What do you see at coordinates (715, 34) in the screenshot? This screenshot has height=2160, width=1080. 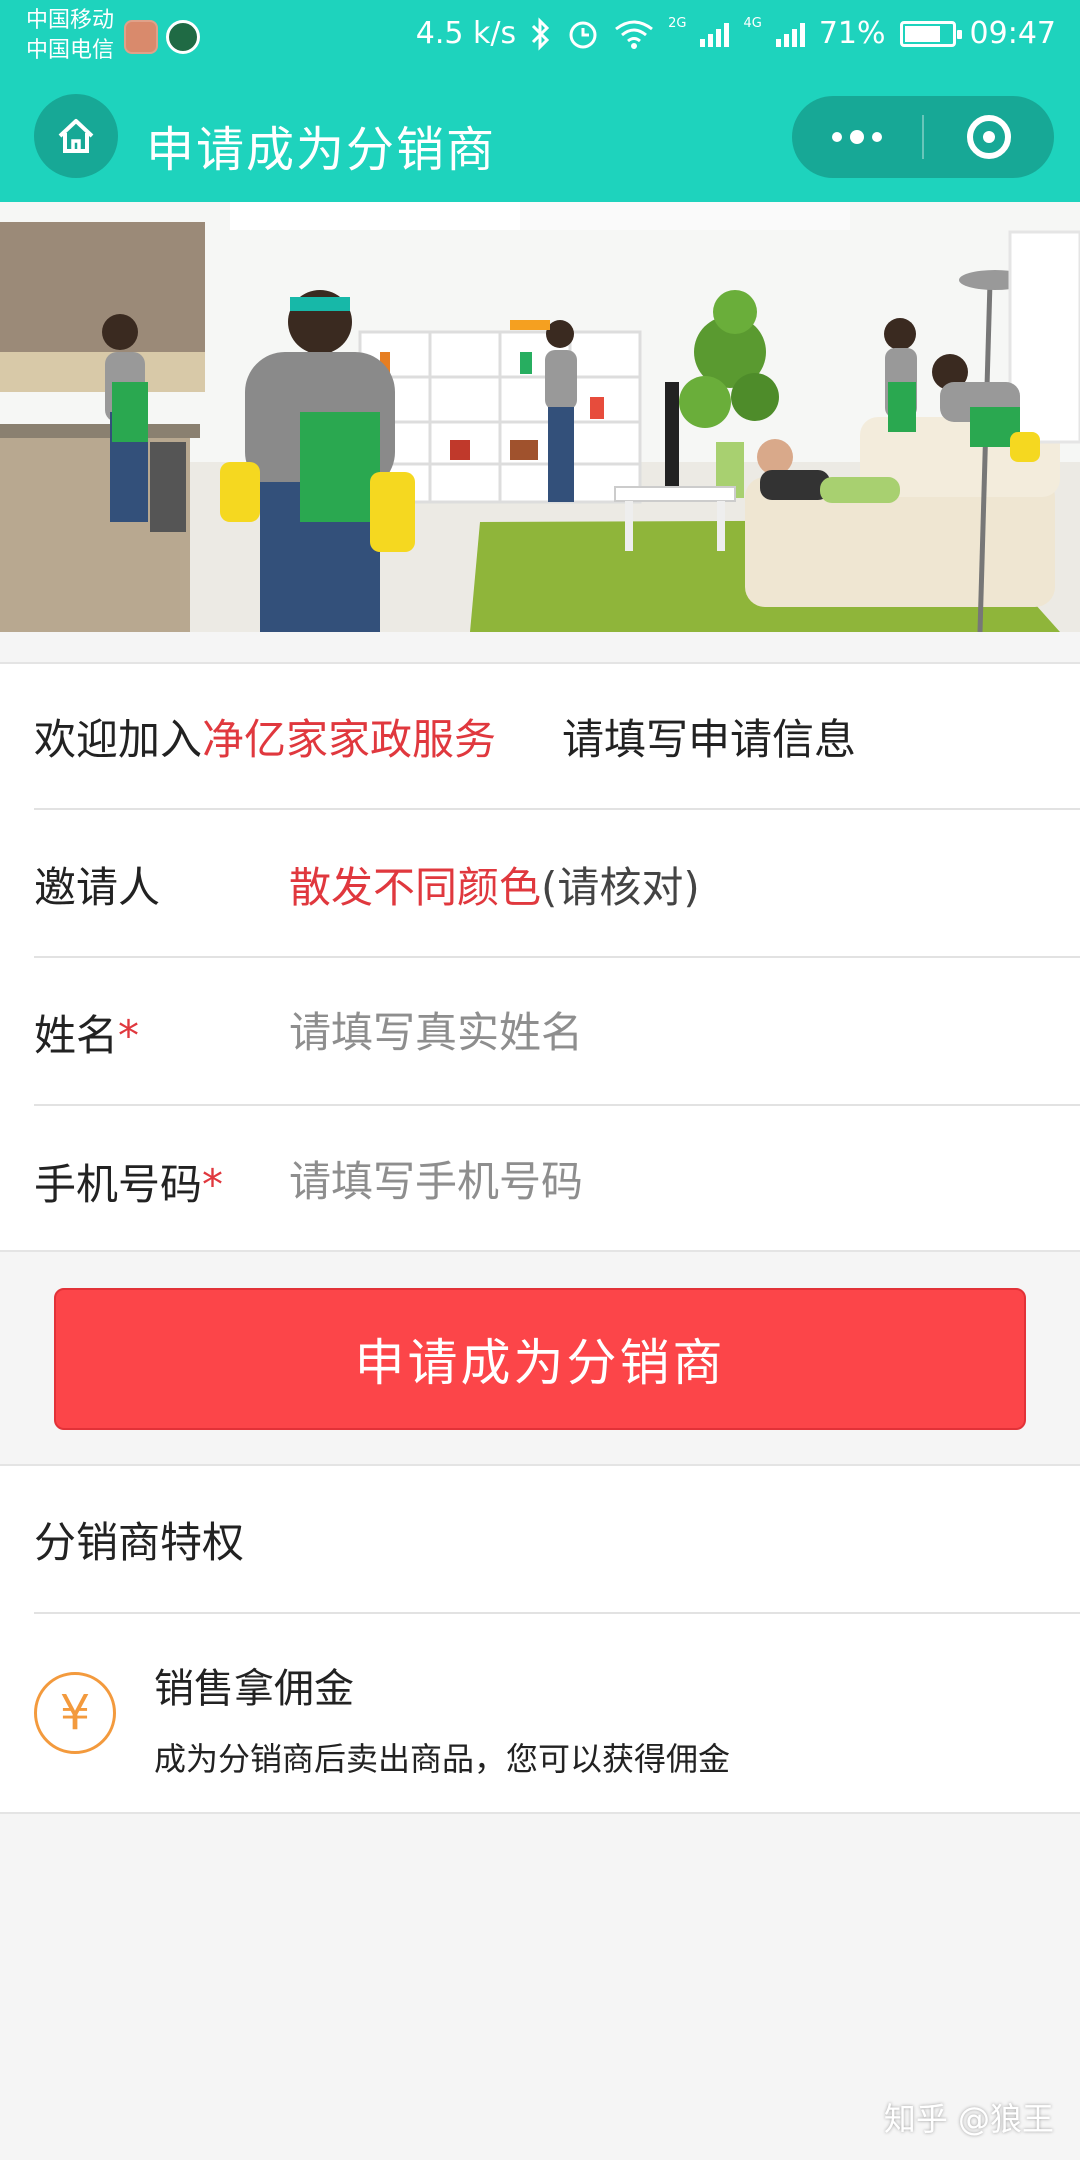 I see `signal-2g-icon` at bounding box center [715, 34].